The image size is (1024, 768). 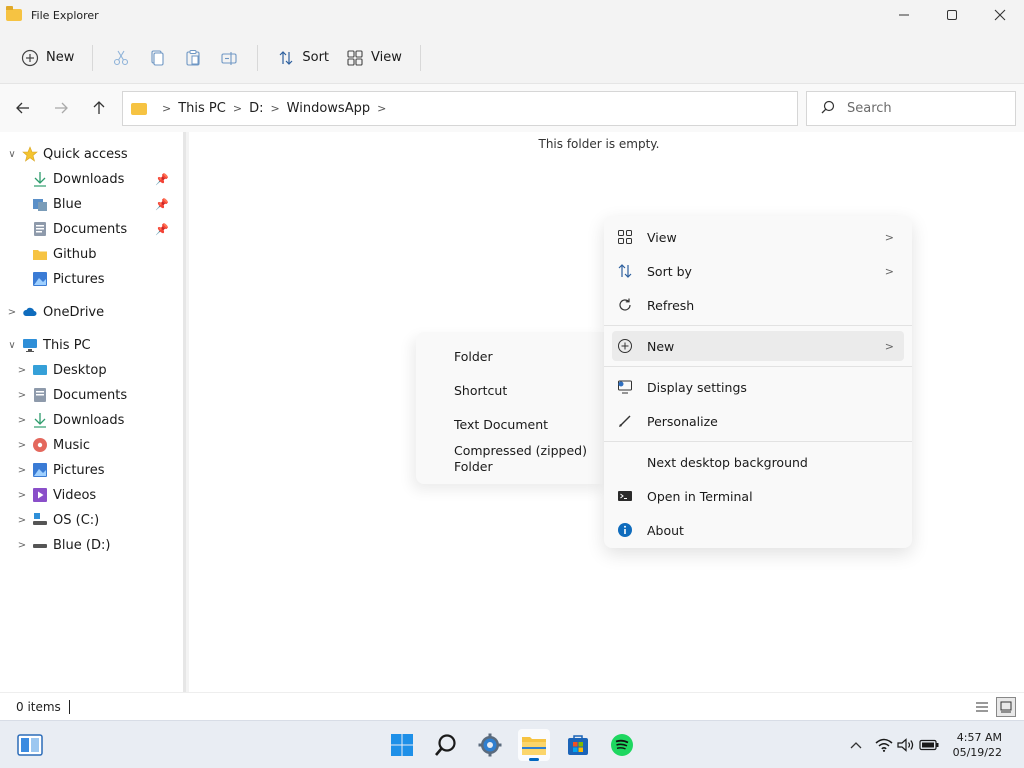 I want to click on menu-item-display-settings: Display settings, so click(x=758, y=387).